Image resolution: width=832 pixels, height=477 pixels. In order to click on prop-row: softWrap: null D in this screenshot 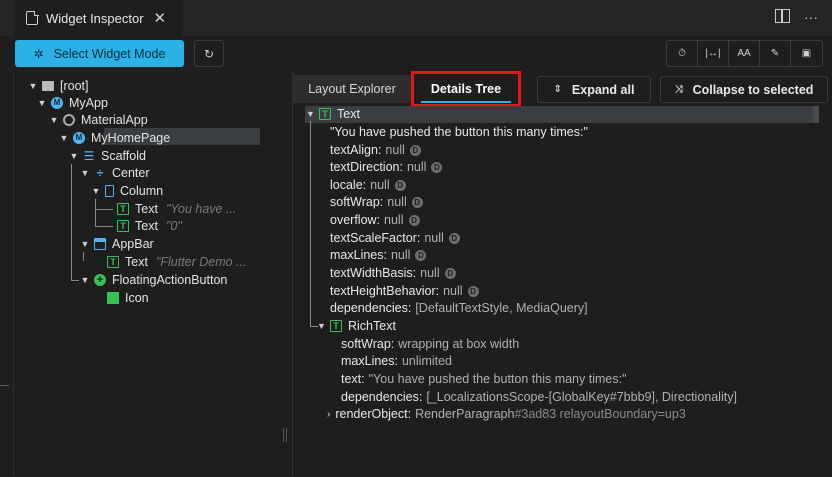, I will do `click(376, 202)`.